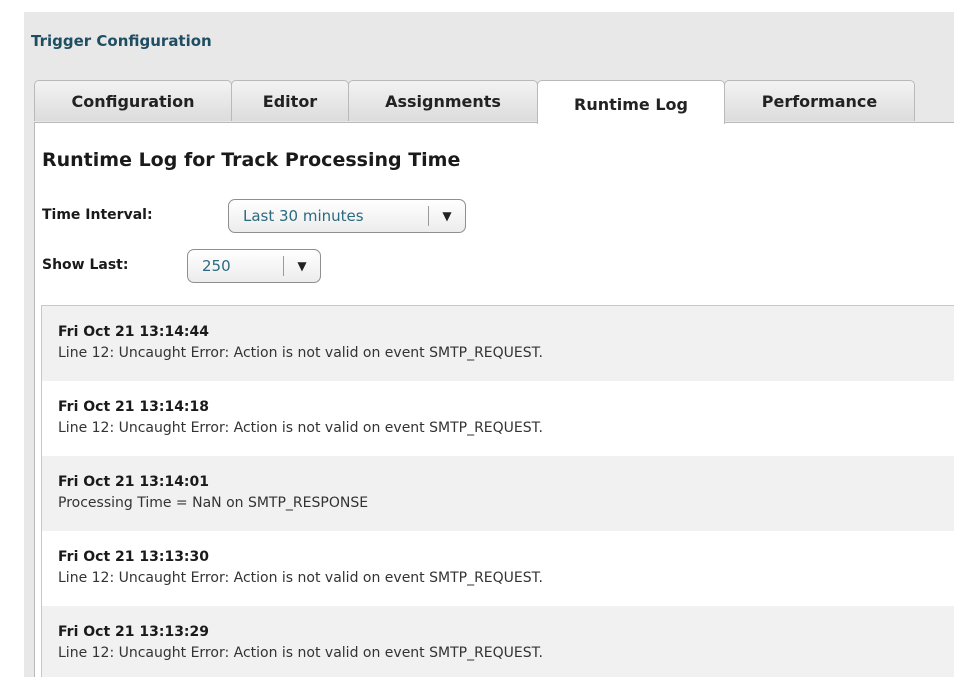  What do you see at coordinates (134, 407) in the screenshot?
I see `log-timestamp: Fri Oct 21 13:14:18` at bounding box center [134, 407].